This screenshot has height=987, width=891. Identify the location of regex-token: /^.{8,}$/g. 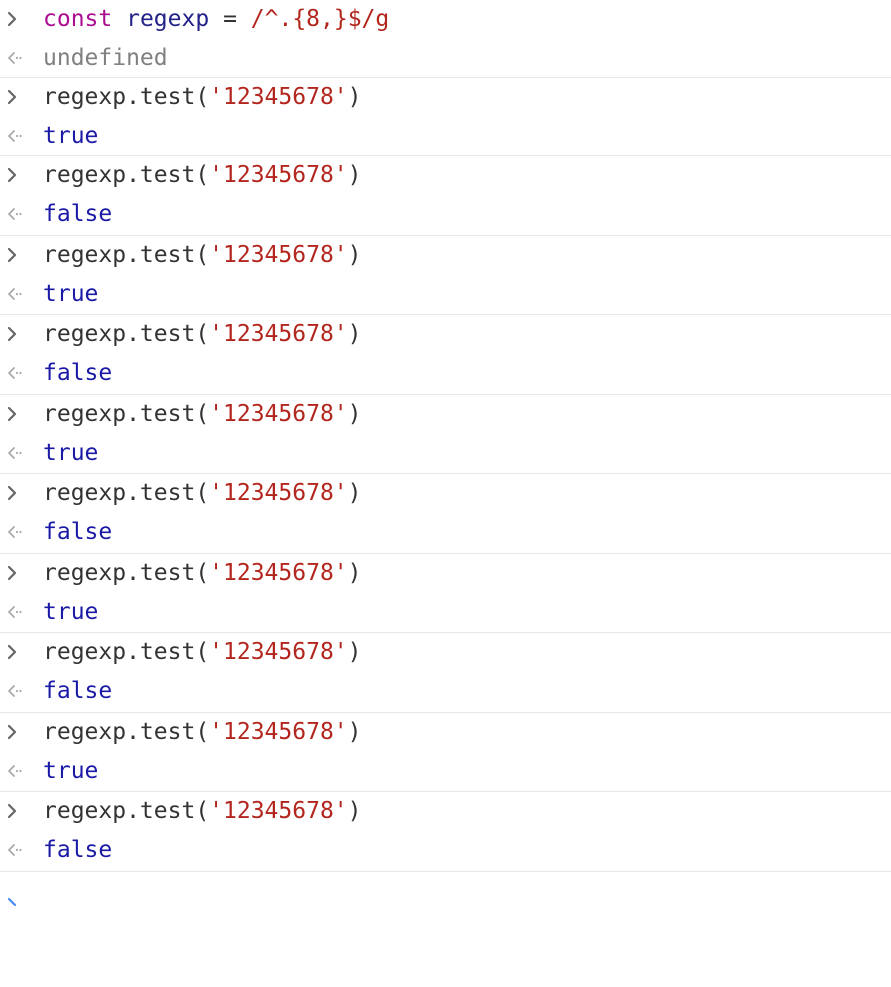
(320, 19).